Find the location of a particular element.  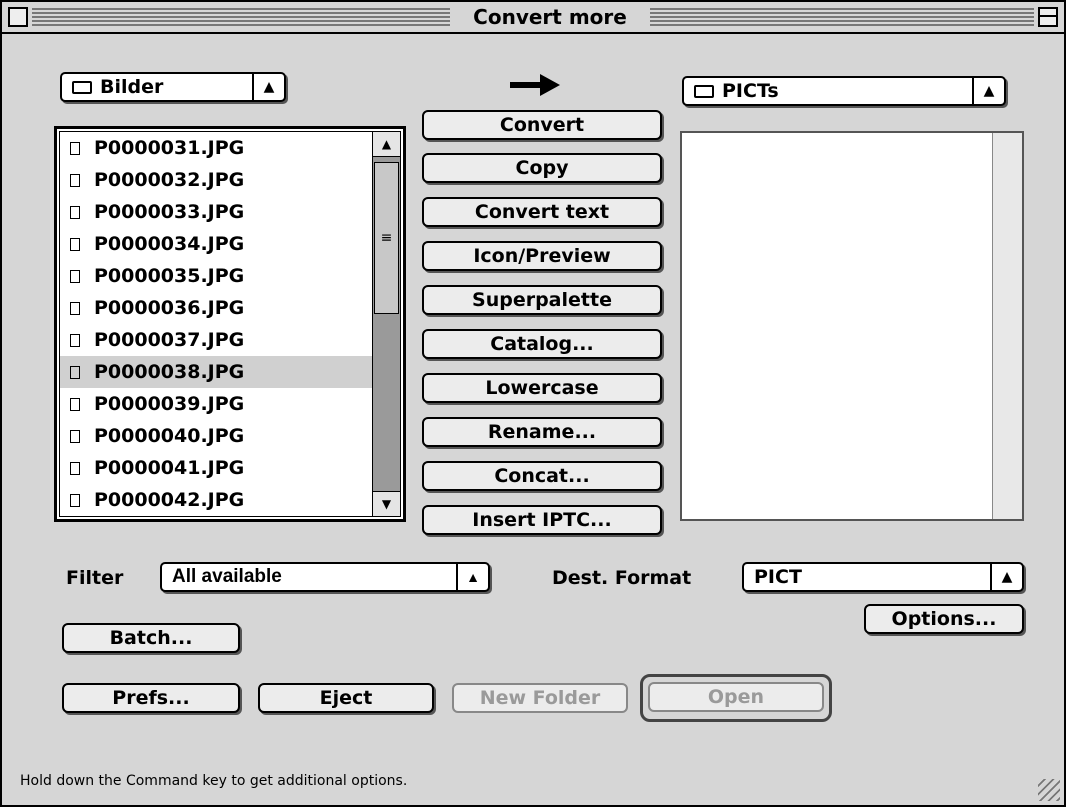

file-list-item: P0000036.JPG is located at coordinates (216, 308).